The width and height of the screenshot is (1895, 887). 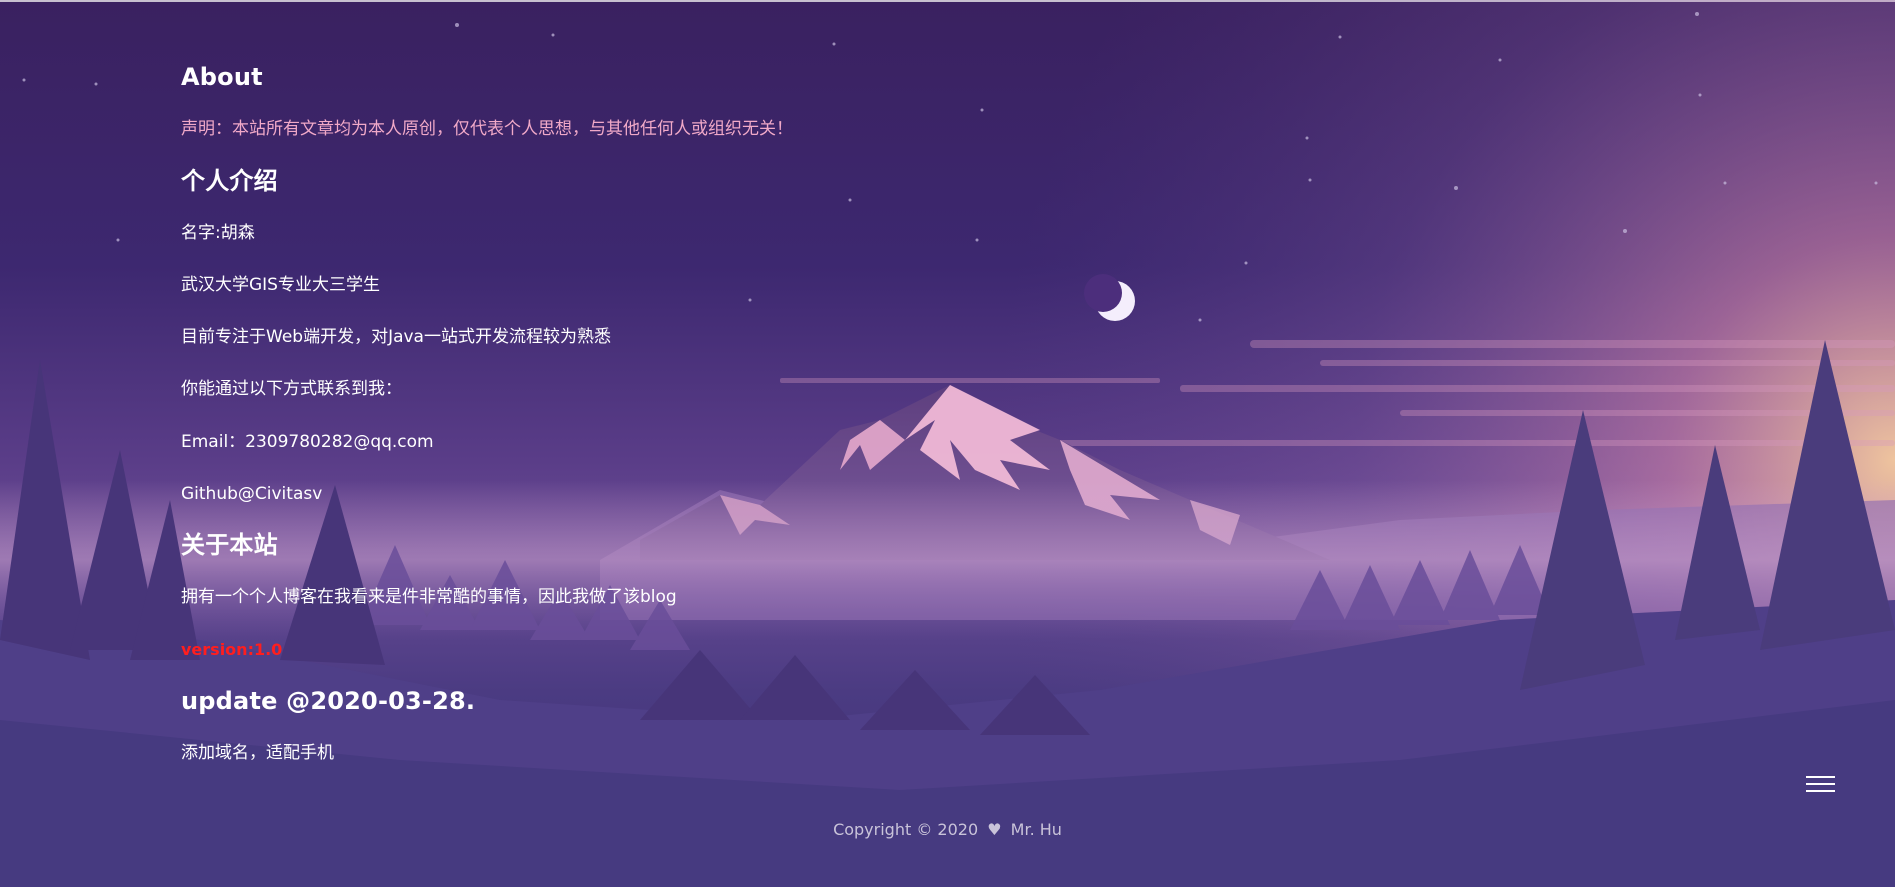 I want to click on site-heading: 关于本站, so click(x=229, y=545).